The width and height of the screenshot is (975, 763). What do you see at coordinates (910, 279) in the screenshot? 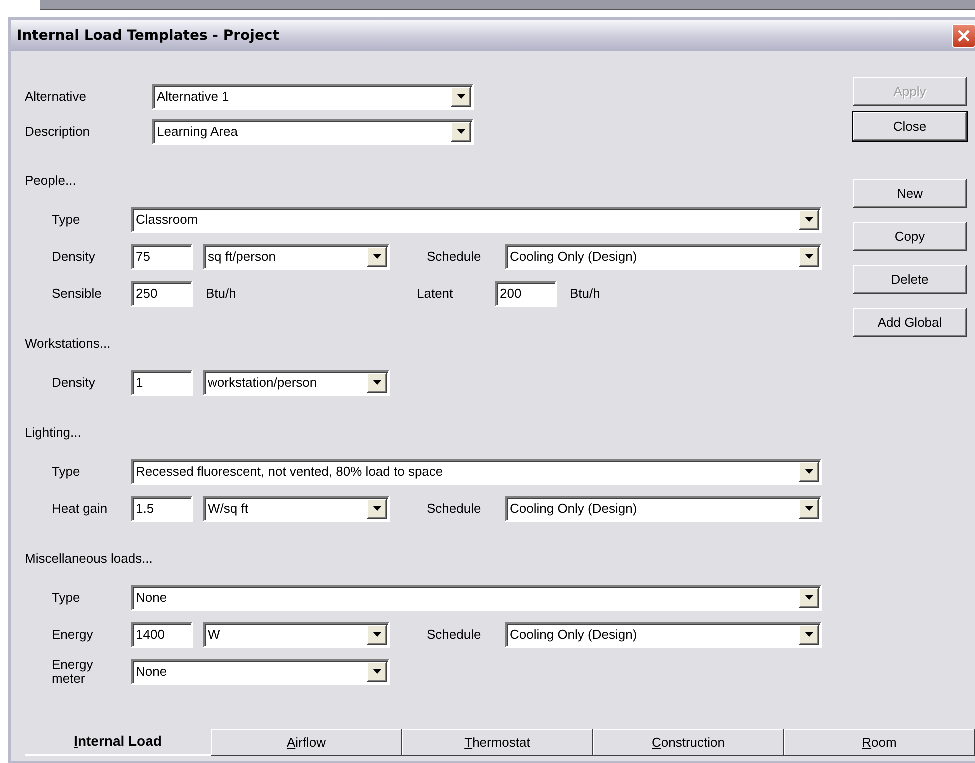
I see `button: Delete` at bounding box center [910, 279].